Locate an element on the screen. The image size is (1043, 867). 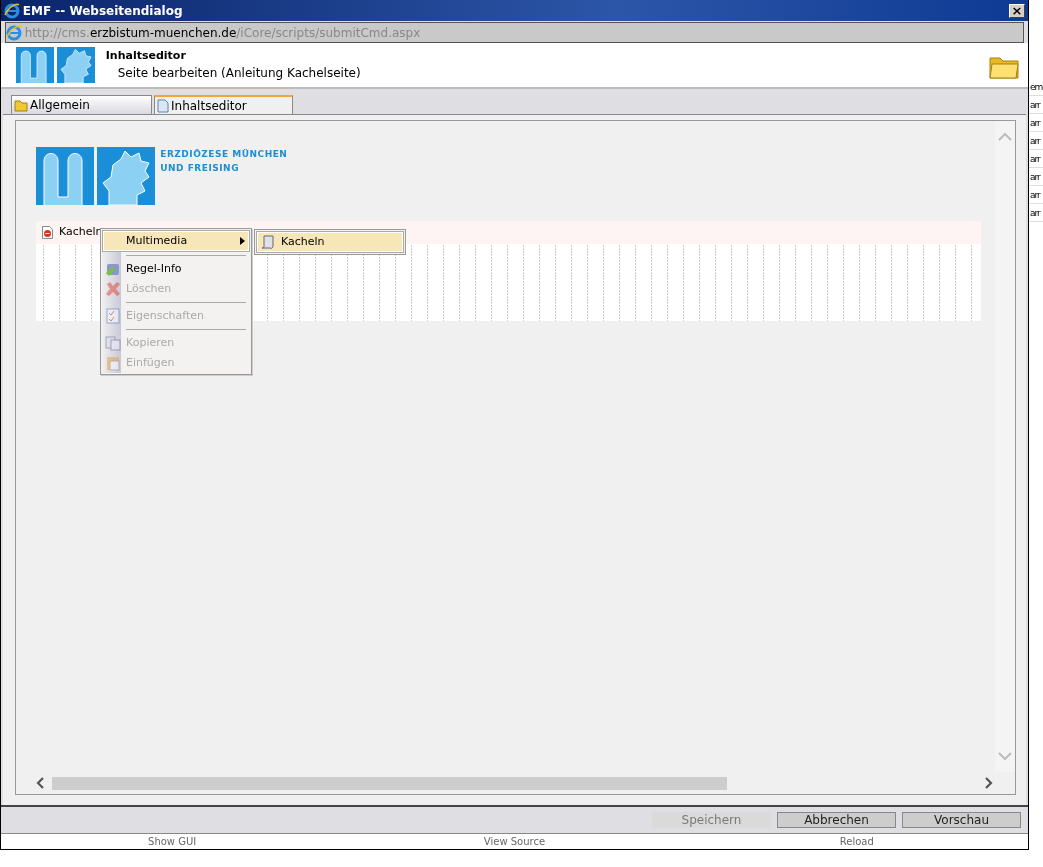
menu-item: Regel-Info is located at coordinates (176, 269).